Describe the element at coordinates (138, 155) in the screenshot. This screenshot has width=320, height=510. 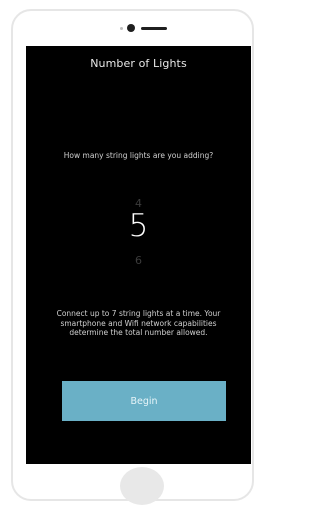
I see `lights-question: How many string lights are you adding?` at that location.